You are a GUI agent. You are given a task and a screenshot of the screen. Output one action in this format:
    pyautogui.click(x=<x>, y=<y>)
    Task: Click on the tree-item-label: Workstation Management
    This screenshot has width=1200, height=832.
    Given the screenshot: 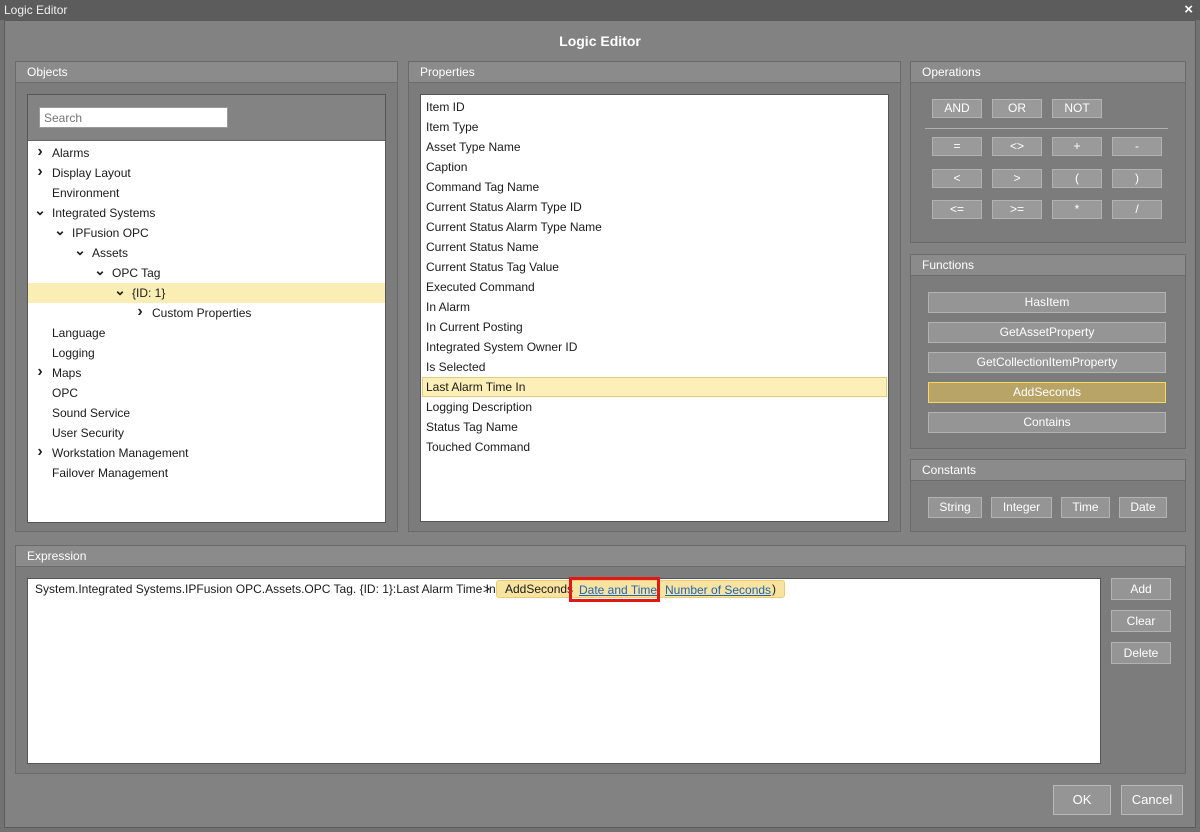 What is the action you would take?
    pyautogui.click(x=120, y=453)
    